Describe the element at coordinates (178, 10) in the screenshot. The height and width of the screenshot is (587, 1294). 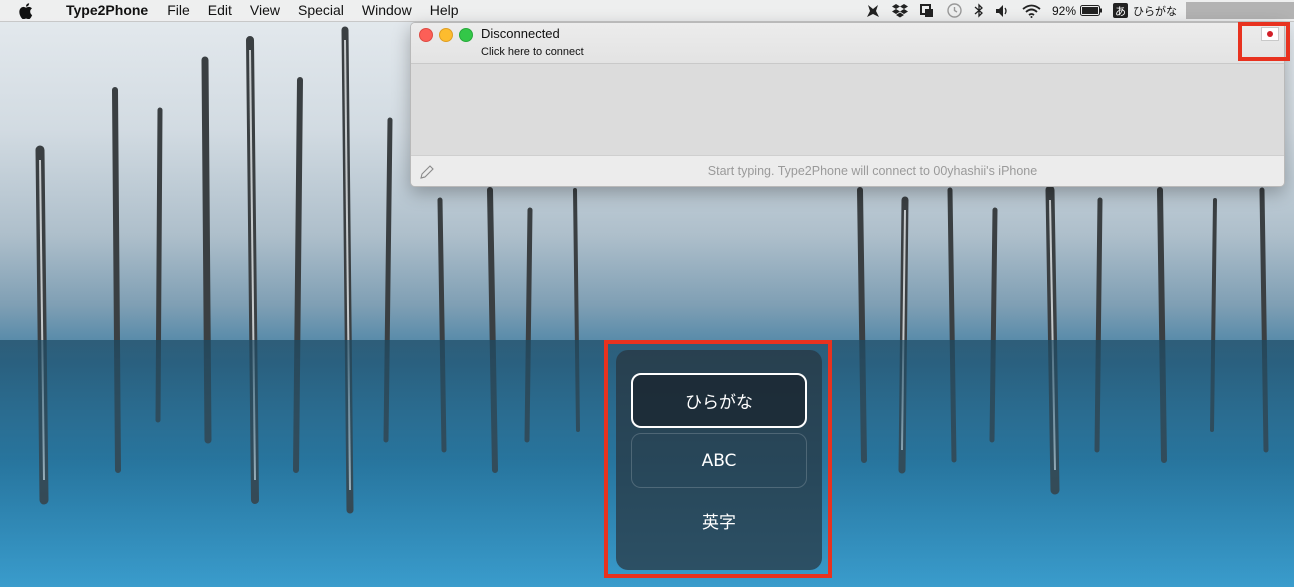
I see `menu-file: File` at that location.